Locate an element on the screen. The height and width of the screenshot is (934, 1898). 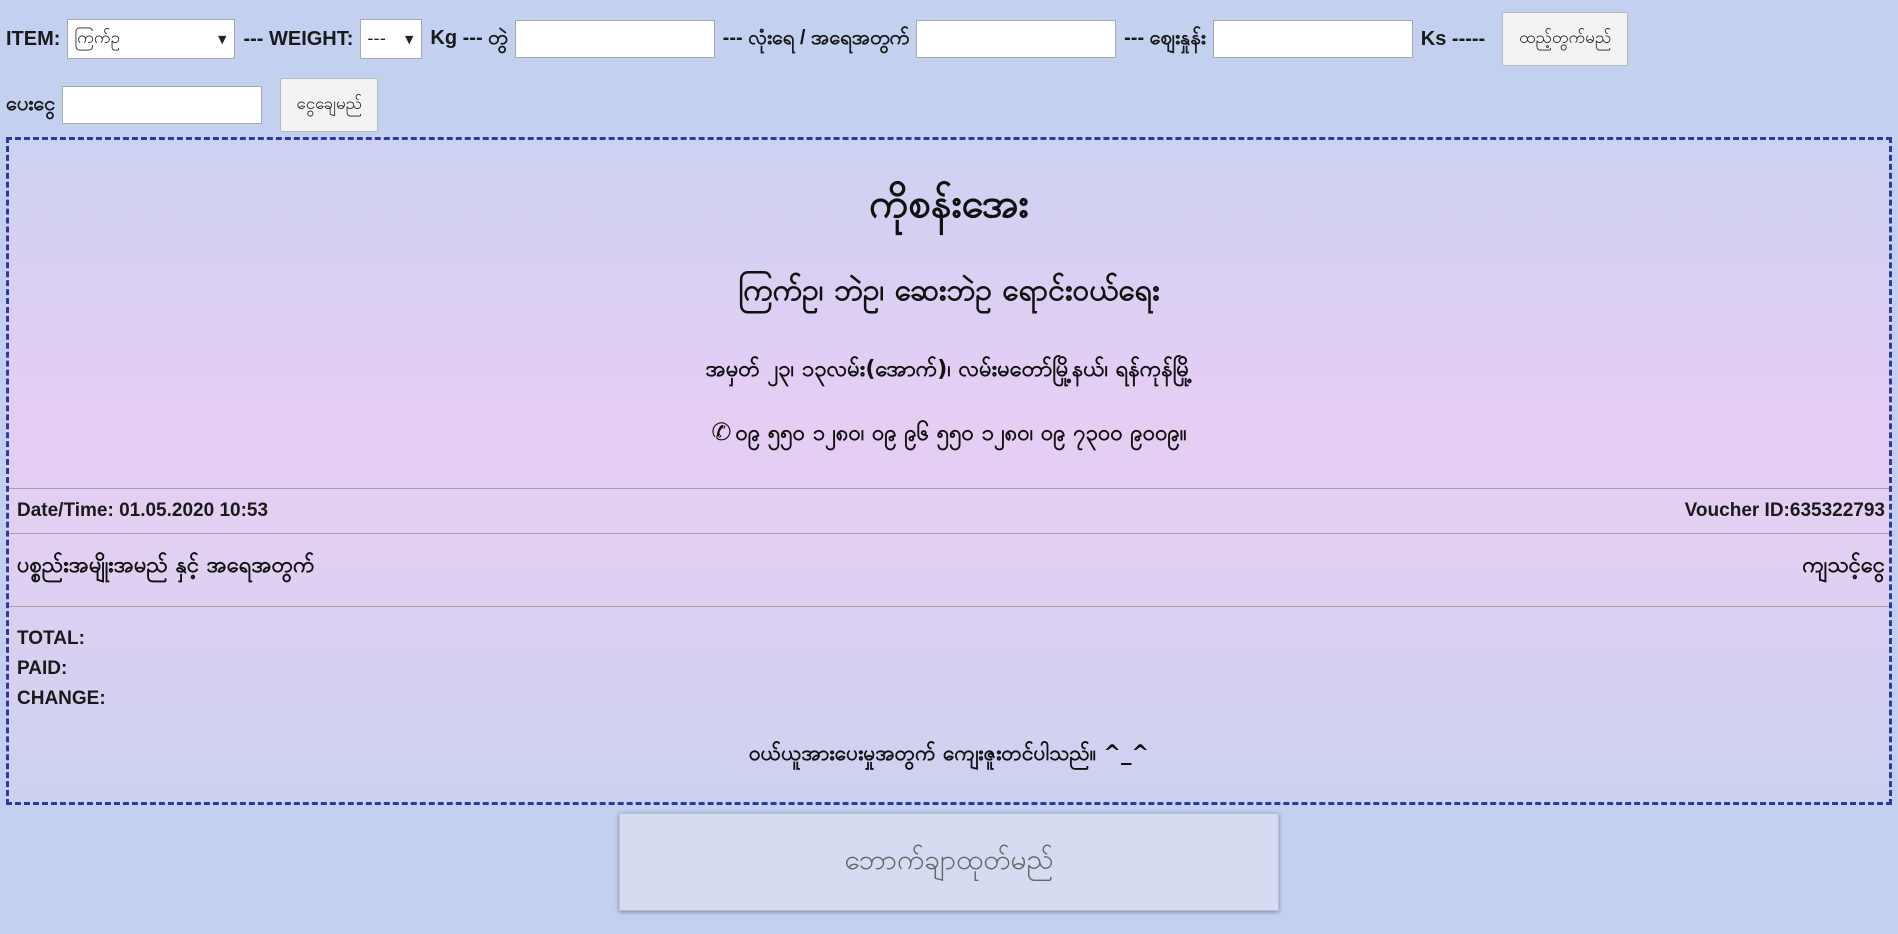
quantity-input is located at coordinates (1016, 39).